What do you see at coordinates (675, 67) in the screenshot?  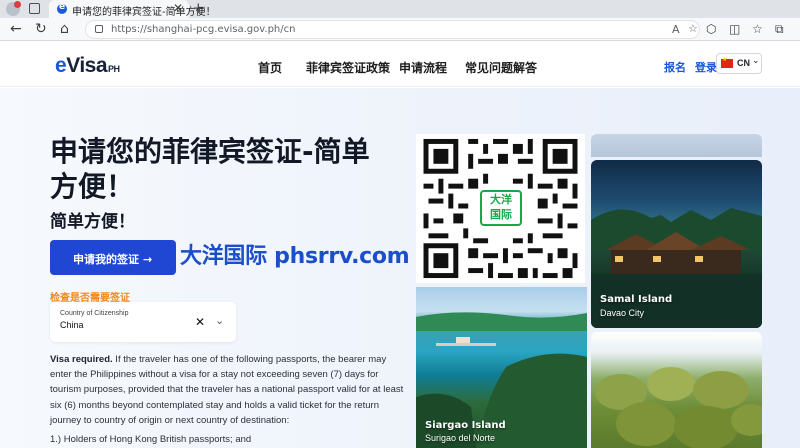 I see `signup-link: 报名` at bounding box center [675, 67].